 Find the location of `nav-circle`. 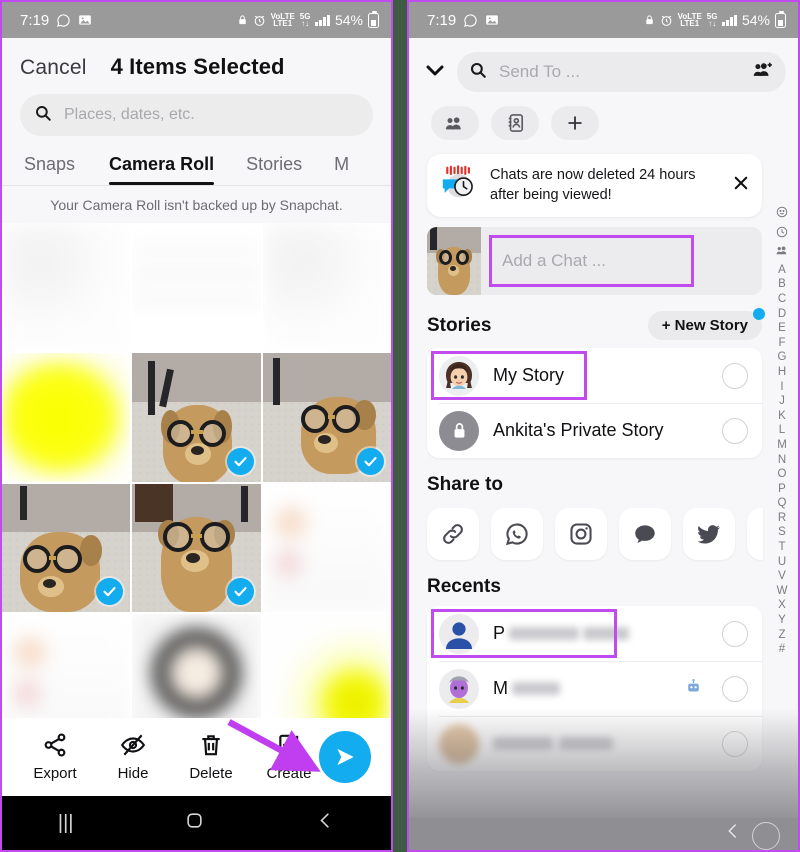

nav-circle is located at coordinates (766, 836).